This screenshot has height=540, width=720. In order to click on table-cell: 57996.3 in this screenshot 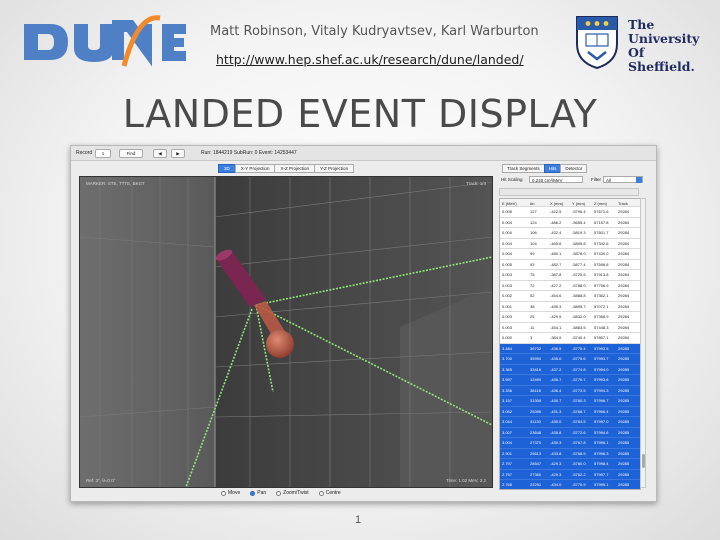, I will do `click(601, 453)`.